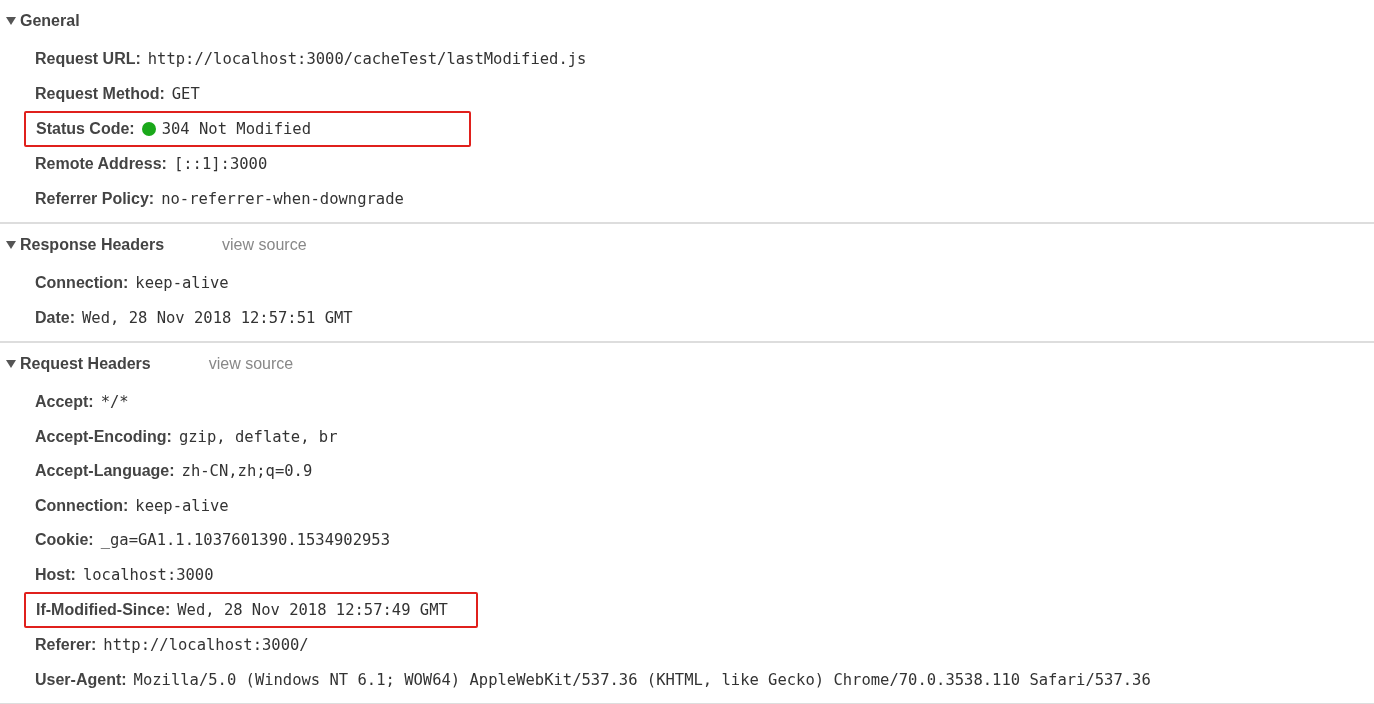 Image resolution: width=1374 pixels, height=704 pixels. What do you see at coordinates (95, 198) in the screenshot?
I see `header-name: Referrer Policy:` at bounding box center [95, 198].